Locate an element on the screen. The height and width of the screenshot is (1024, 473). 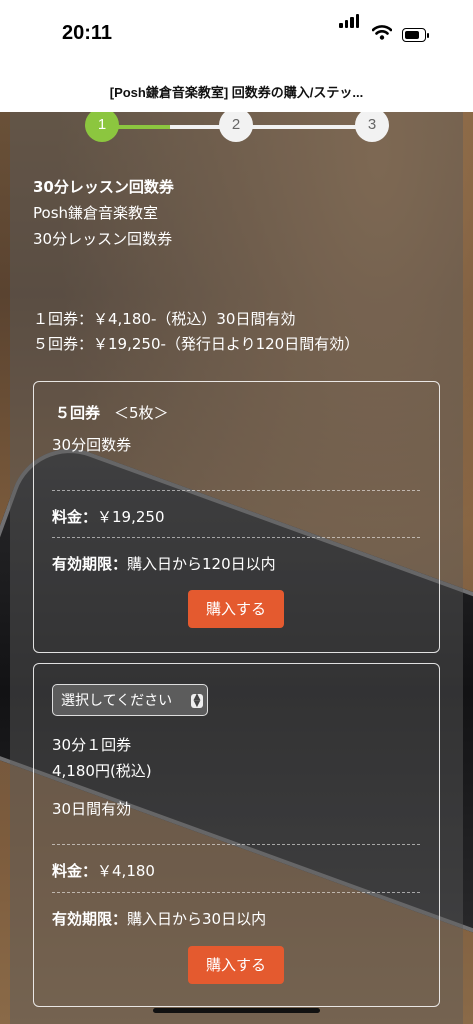
card2-desc-3: 30日間有効 is located at coordinates (92, 809).